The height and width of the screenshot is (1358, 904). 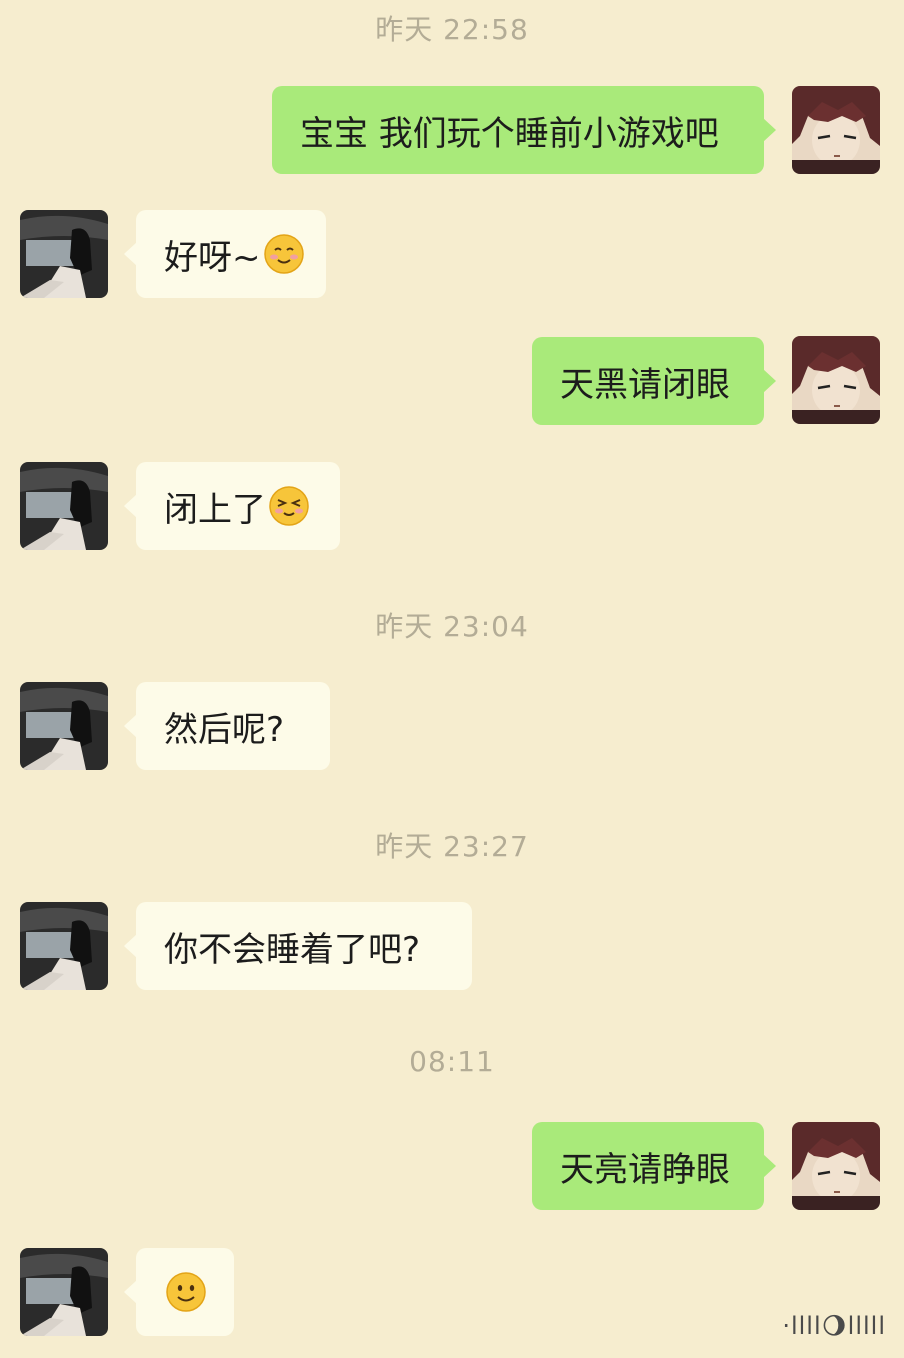 I want to click on incoming-message-bubble: 好呀~, so click(x=225, y=254).